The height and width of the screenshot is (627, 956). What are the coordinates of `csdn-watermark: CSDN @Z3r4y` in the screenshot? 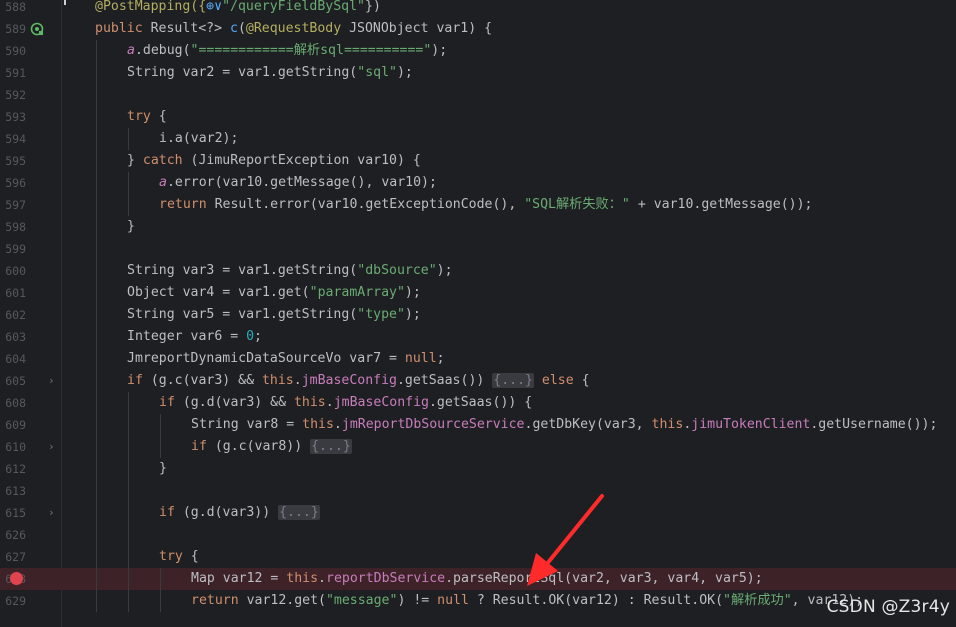 It's located at (888, 607).